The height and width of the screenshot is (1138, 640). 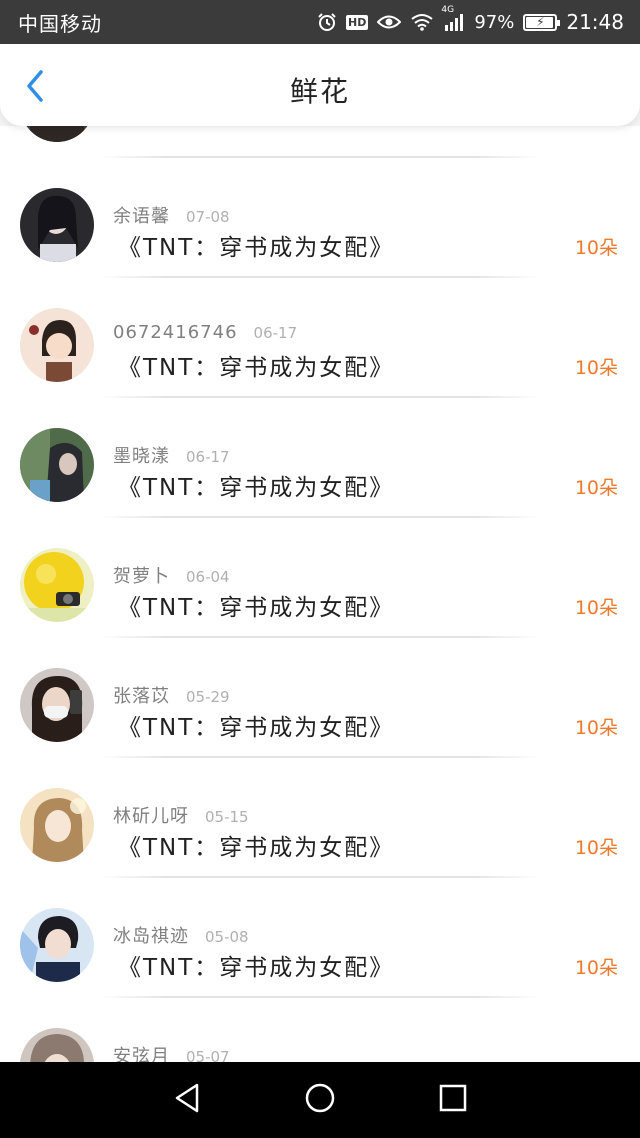 What do you see at coordinates (320, 338) in the screenshot?
I see `list-item: 0672416746 06-17 《TNT：穿书成为女配》 10朵` at bounding box center [320, 338].